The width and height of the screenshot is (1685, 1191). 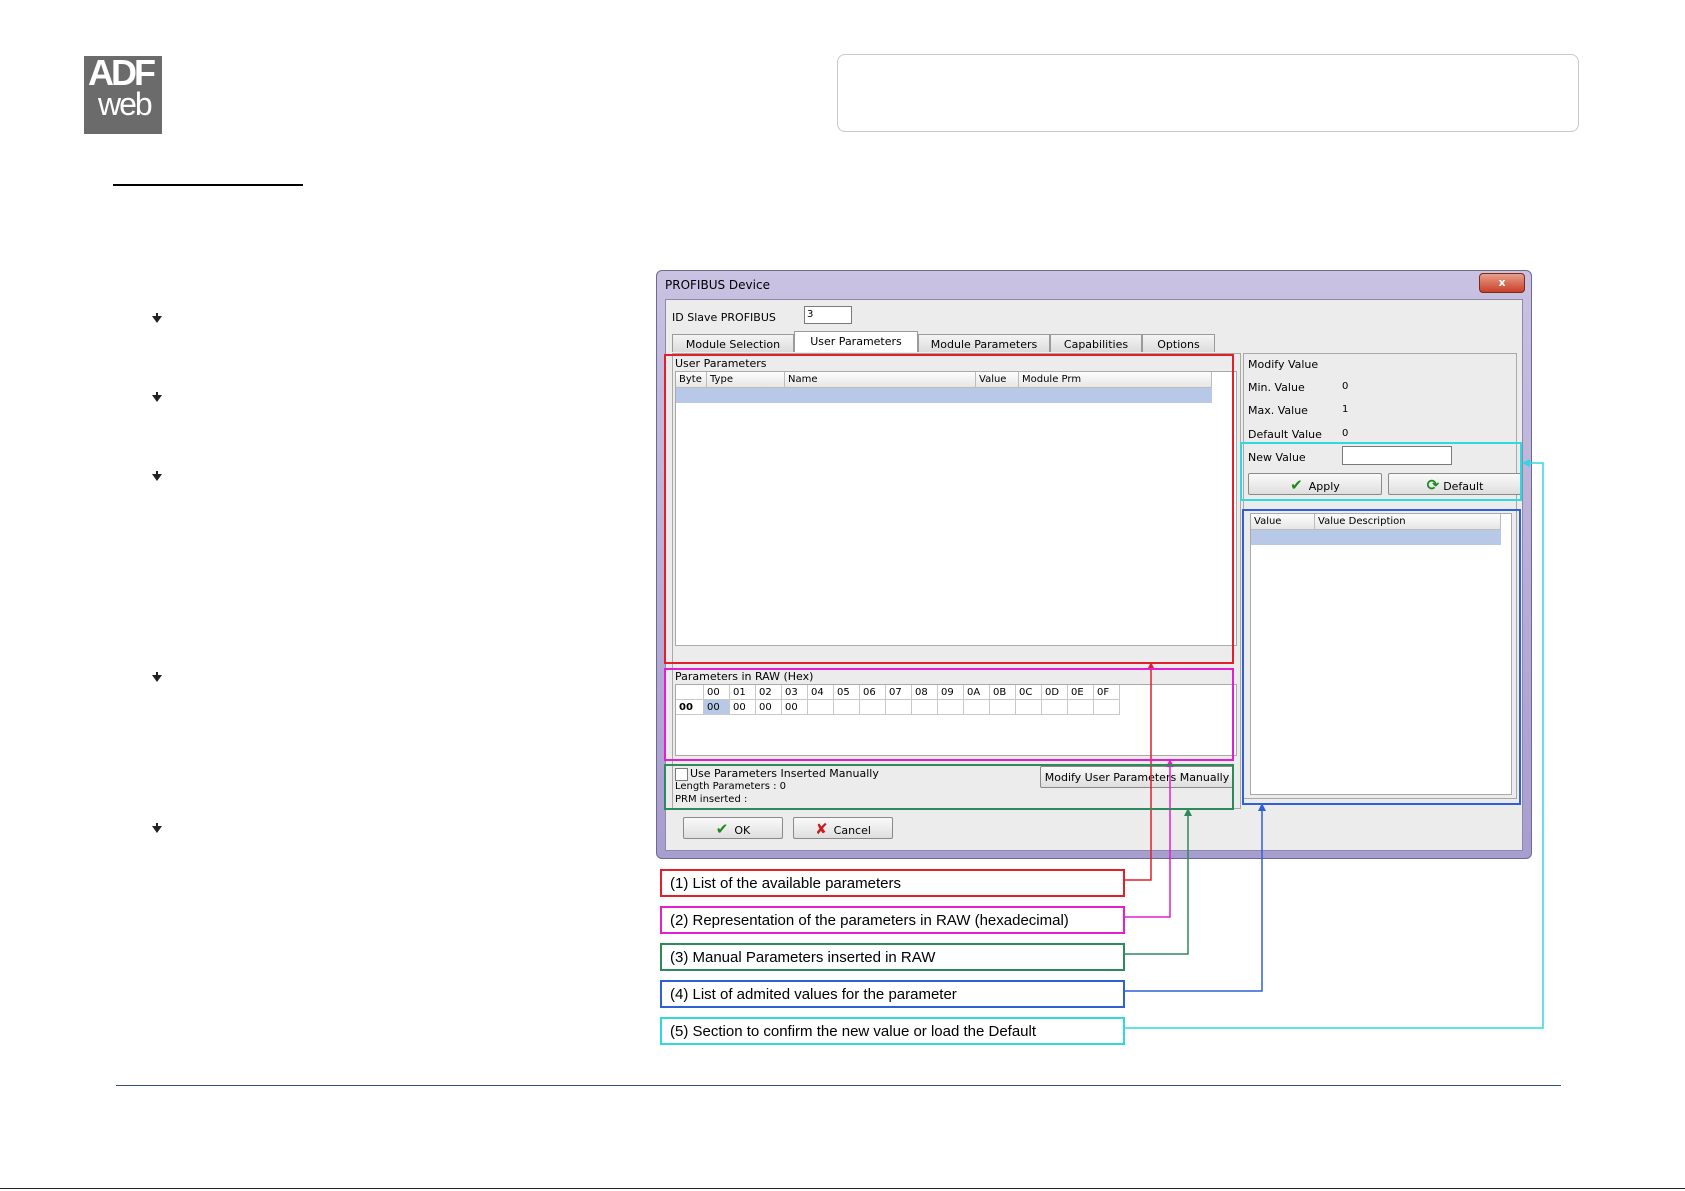 I want to click on page-bottom-edge, so click(x=842, y=1188).